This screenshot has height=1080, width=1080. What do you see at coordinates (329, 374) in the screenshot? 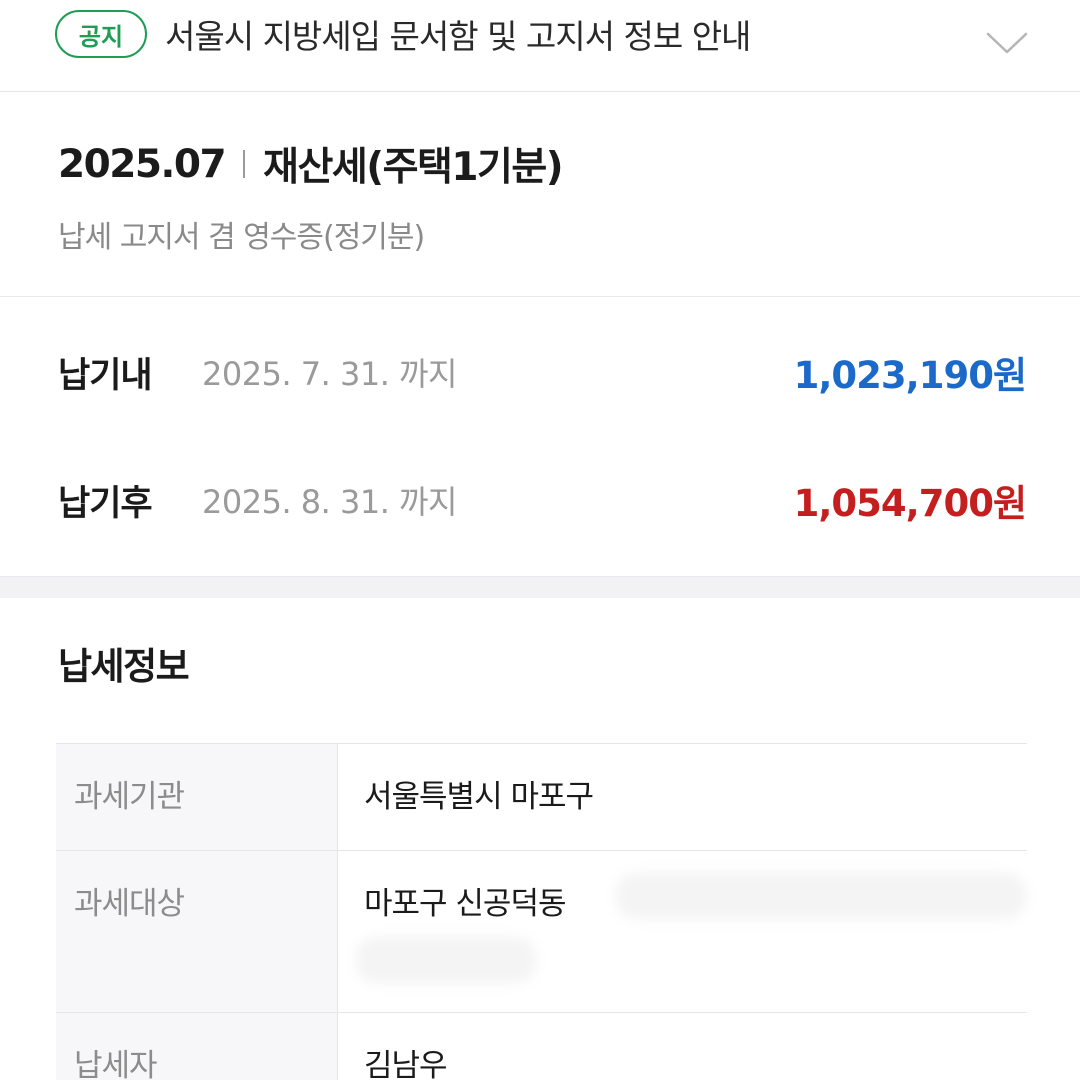
I see `payment-due-date: 2025. 7. 31. 까지` at bounding box center [329, 374].